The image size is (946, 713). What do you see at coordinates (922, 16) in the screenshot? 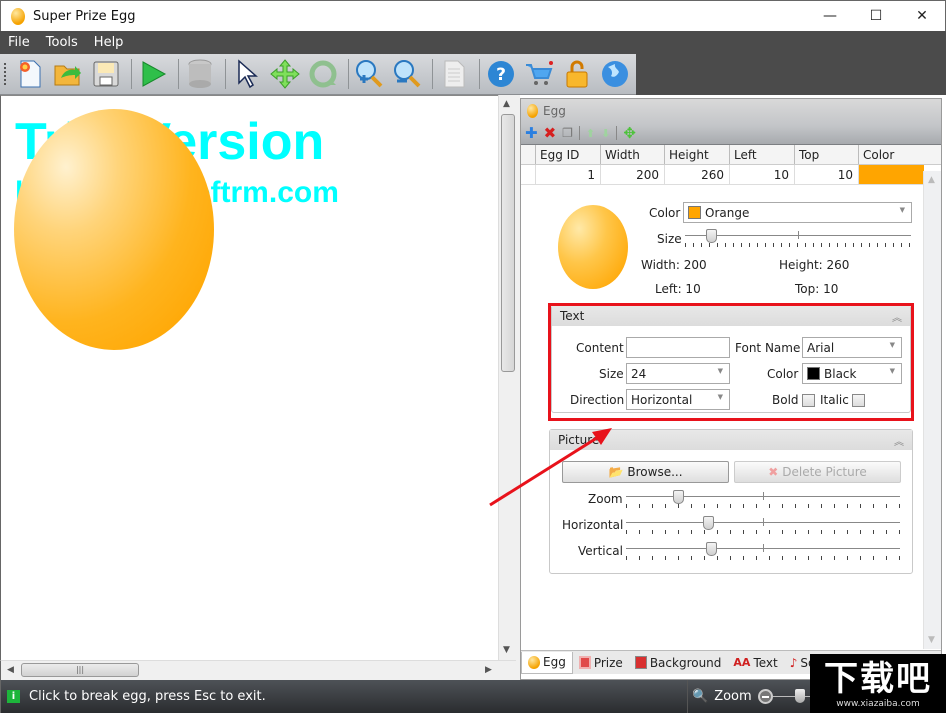
I see `close-button: ✕` at bounding box center [922, 16].